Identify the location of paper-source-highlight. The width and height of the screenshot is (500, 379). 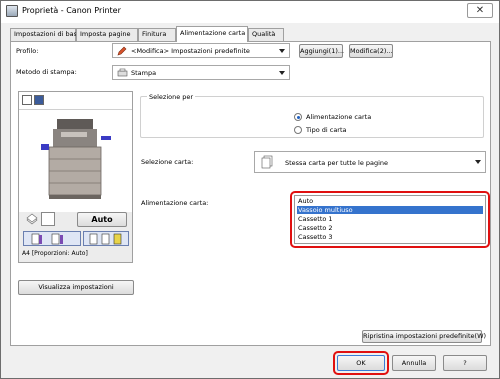
(390, 219).